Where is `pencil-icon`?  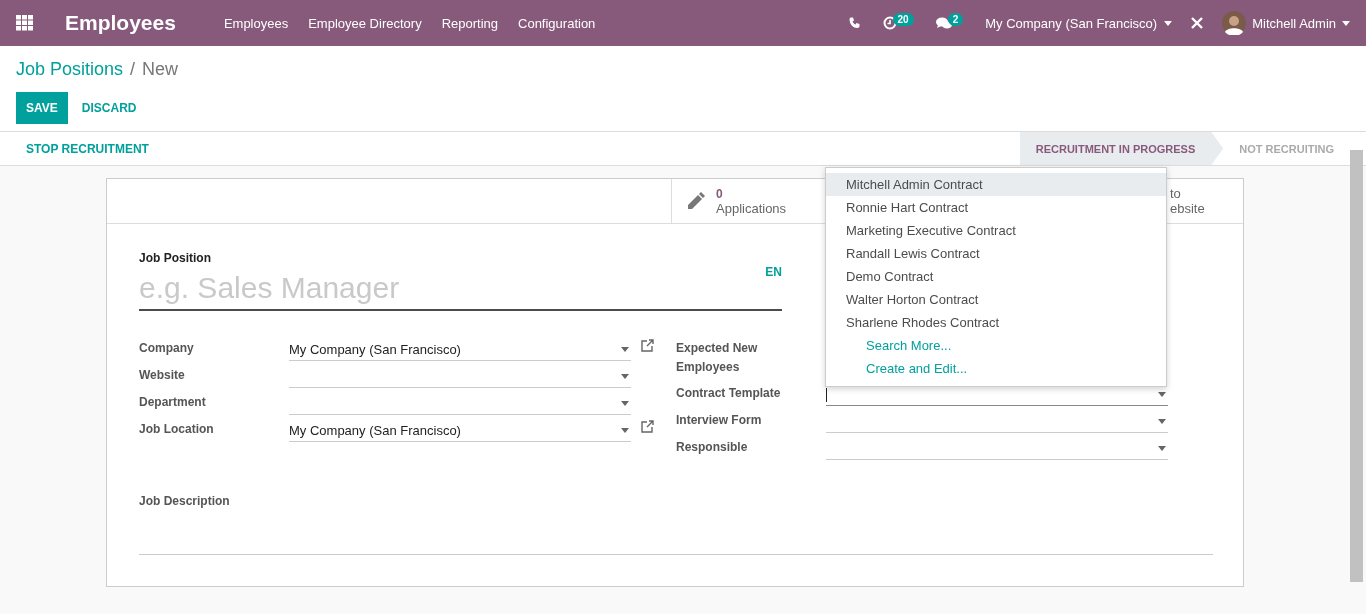
pencil-icon is located at coordinates (696, 201).